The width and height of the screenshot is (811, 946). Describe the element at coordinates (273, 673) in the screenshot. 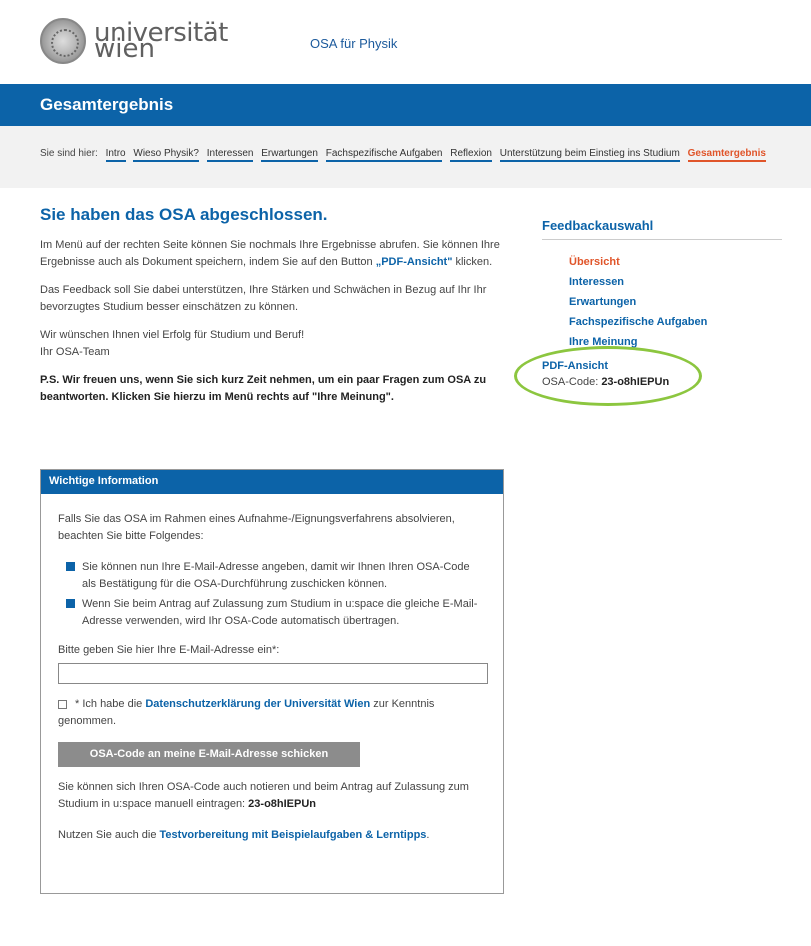

I see `email-field` at that location.